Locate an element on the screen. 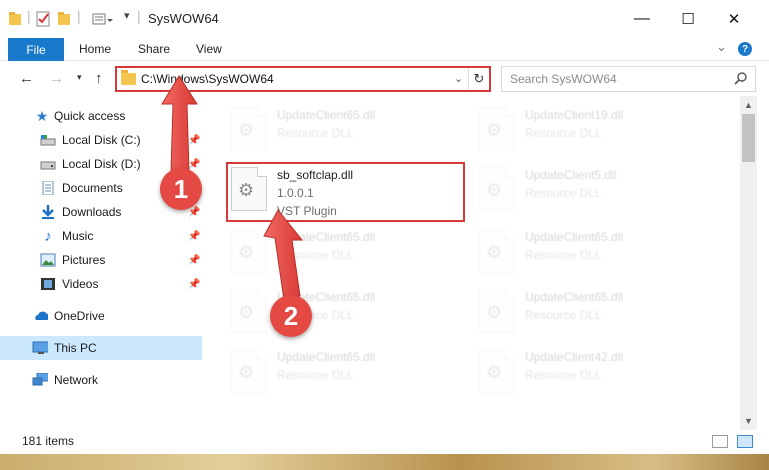 This screenshot has height=470, width=769. annotation-arrows is located at coordinates (232, 188).